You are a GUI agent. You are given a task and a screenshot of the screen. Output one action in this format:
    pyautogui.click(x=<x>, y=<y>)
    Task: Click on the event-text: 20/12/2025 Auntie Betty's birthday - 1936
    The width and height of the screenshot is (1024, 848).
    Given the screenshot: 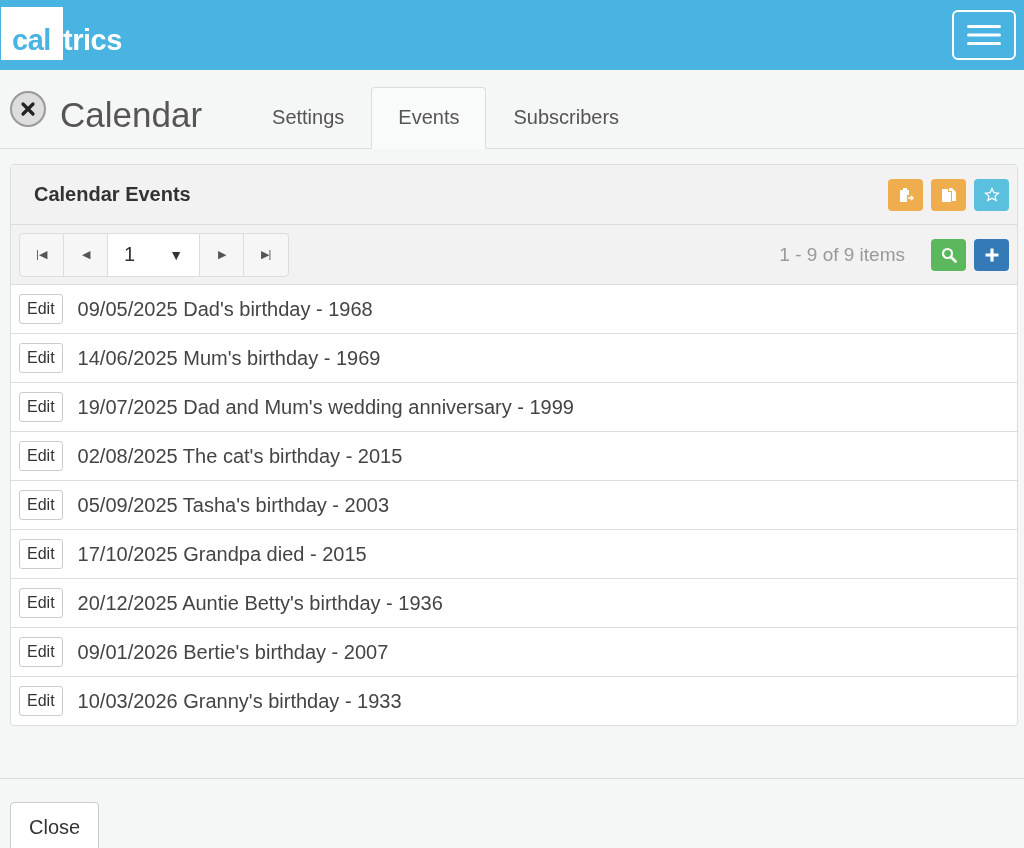 What is the action you would take?
    pyautogui.click(x=260, y=603)
    